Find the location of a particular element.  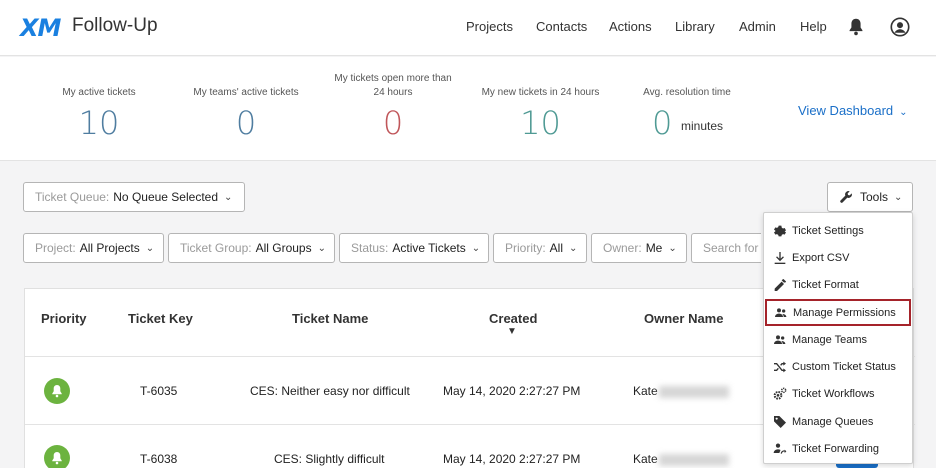

nav-admin: Admin is located at coordinates (757, 26).